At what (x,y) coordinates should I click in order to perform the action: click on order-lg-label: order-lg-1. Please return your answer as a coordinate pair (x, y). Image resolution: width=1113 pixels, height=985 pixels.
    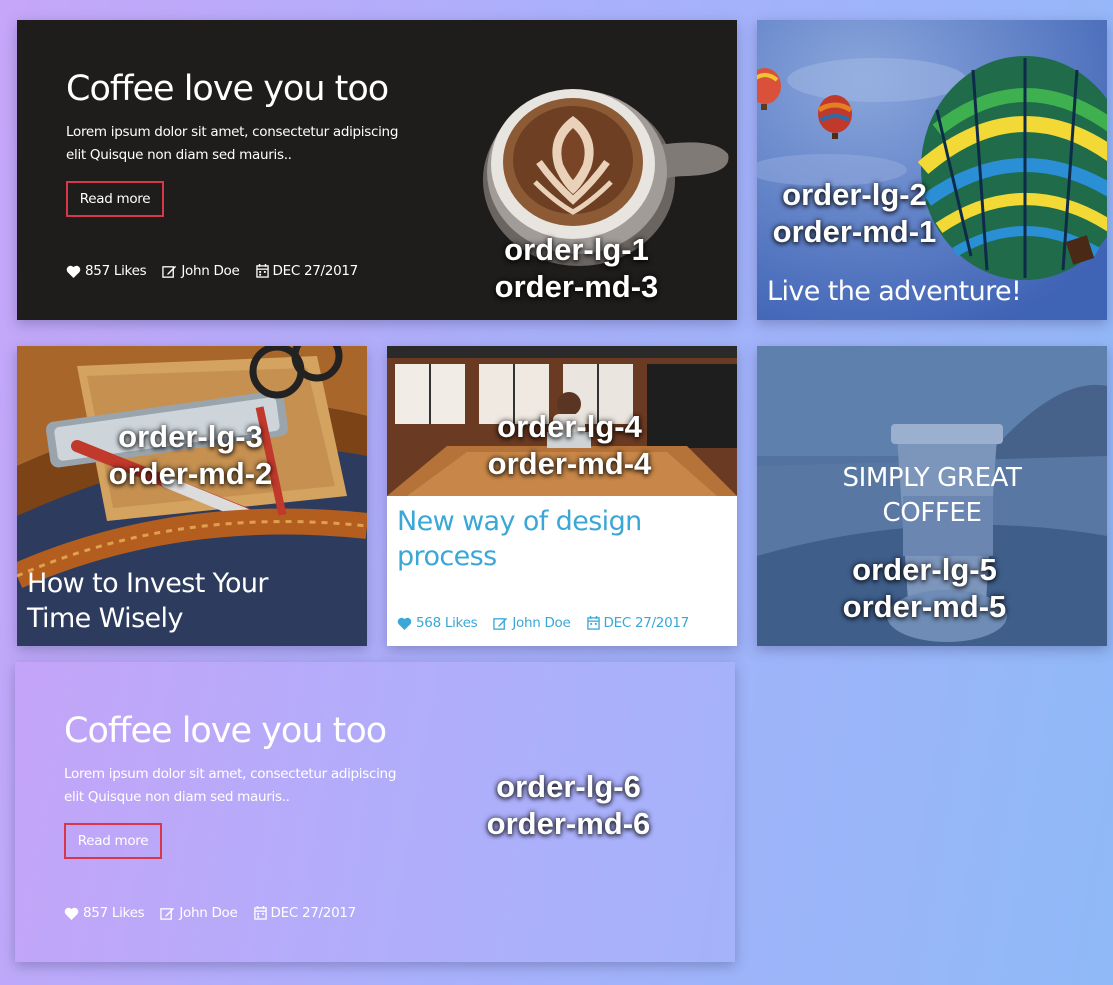
    Looking at the image, I should click on (576, 249).